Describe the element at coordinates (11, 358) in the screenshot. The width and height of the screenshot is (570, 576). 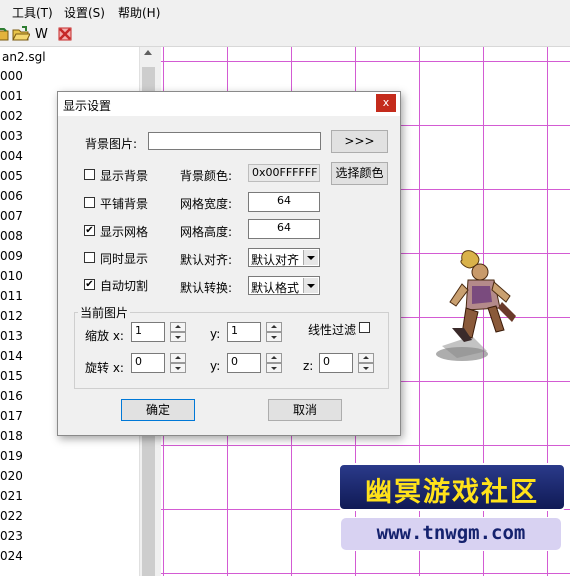
I see `tree-item: 014` at that location.